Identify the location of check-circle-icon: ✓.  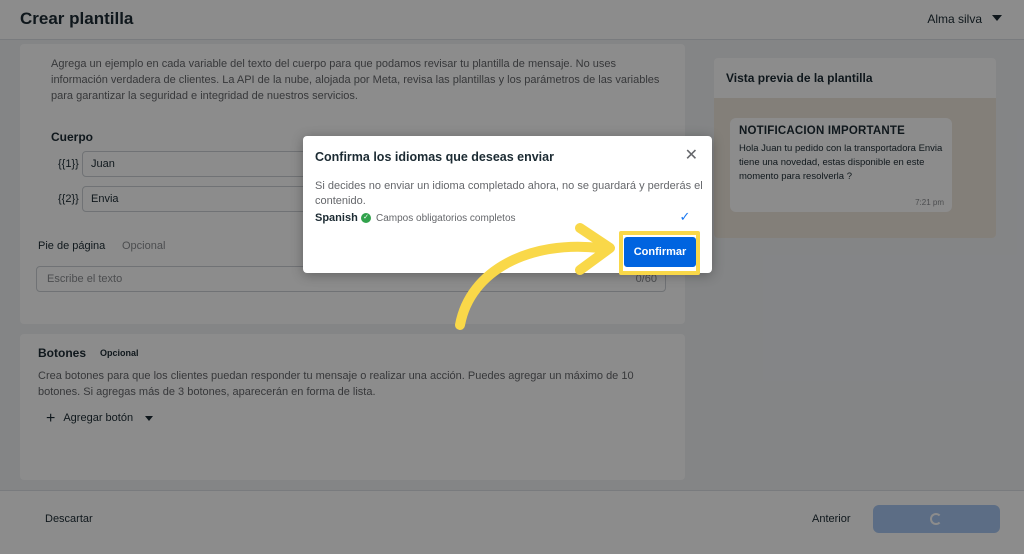
(366, 218).